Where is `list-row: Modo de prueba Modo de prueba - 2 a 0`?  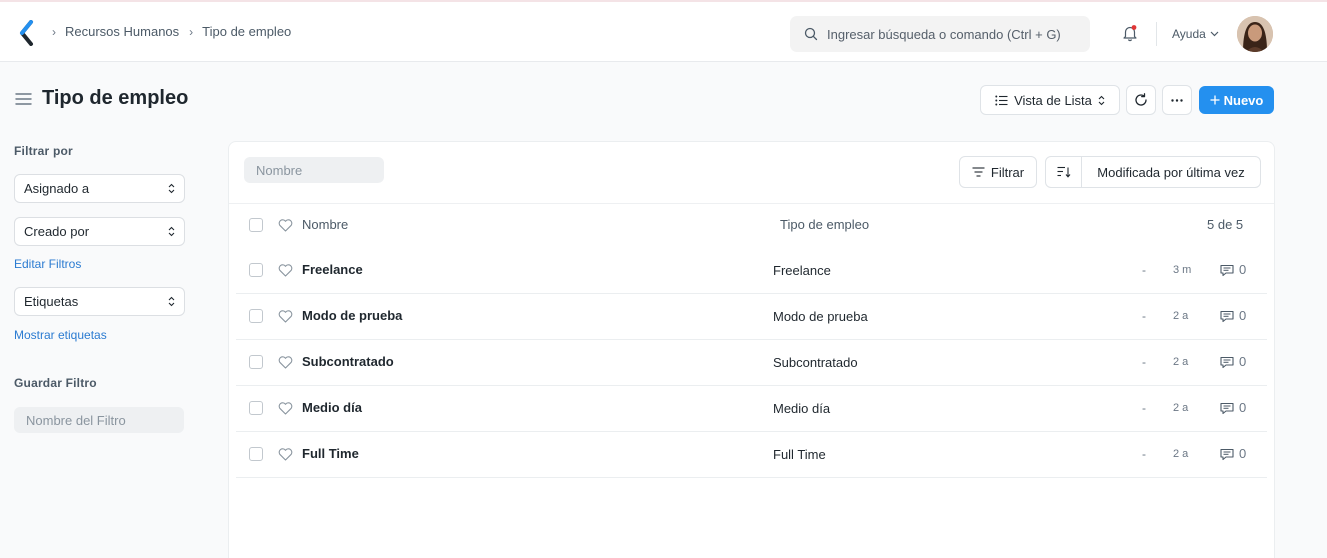 list-row: Modo de prueba Modo de prueba - 2 a 0 is located at coordinates (751, 317).